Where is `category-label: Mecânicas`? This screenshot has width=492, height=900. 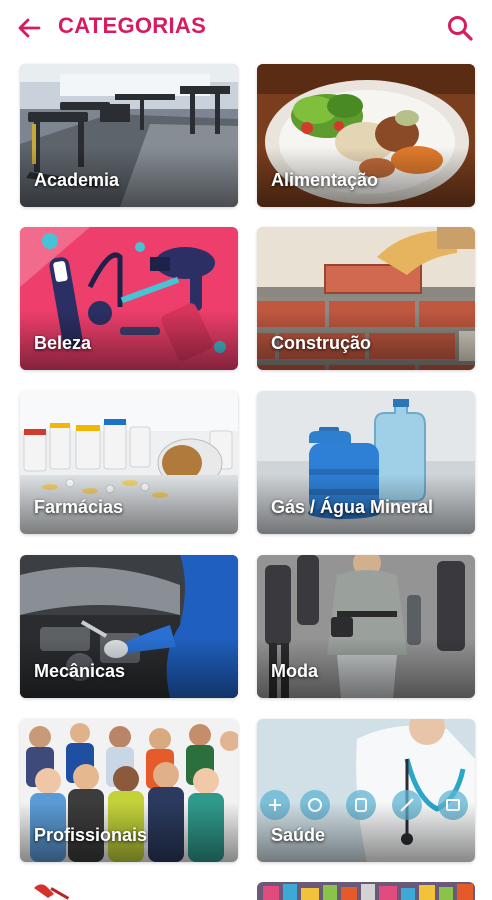 category-label: Mecânicas is located at coordinates (80, 671).